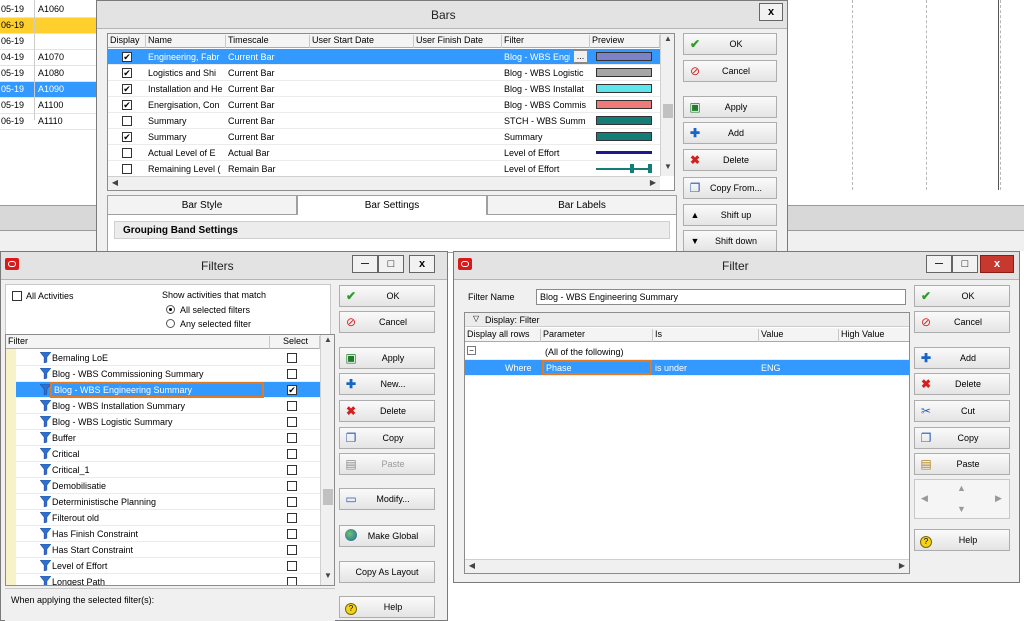 The width and height of the screenshot is (1024, 621). Describe the element at coordinates (268, 41) in the screenshot. I see `col-timescale: Timescale` at that location.